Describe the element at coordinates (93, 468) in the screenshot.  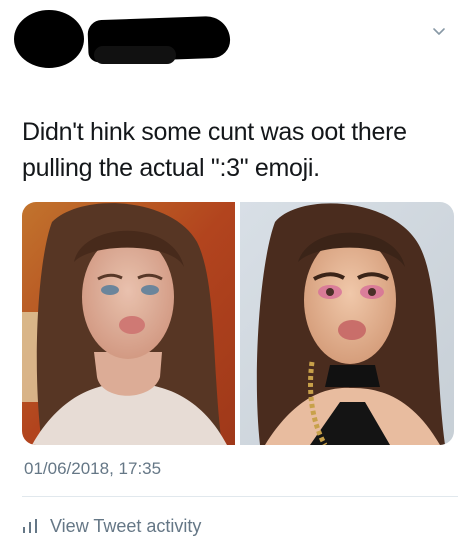
I see `tweet-timestamp: 01/06/2018, 17:35` at that location.